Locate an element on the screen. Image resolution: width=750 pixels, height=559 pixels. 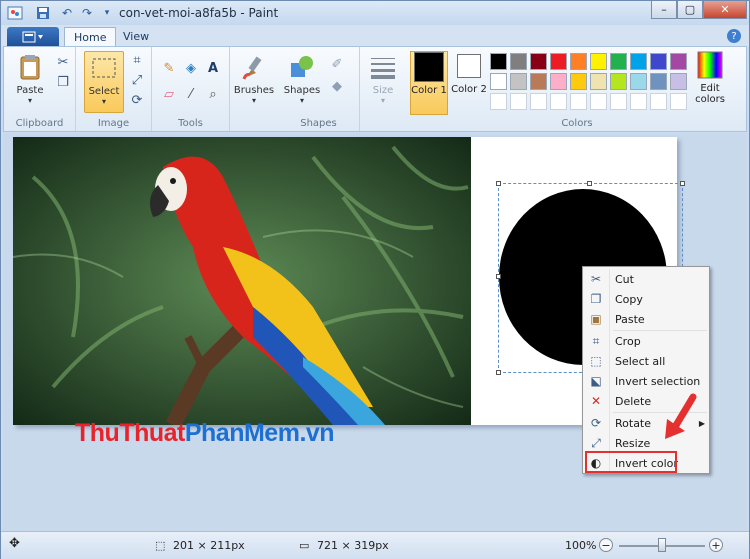
menu-item-select-all: ⬚ Select all is located at coordinates (646, 361).